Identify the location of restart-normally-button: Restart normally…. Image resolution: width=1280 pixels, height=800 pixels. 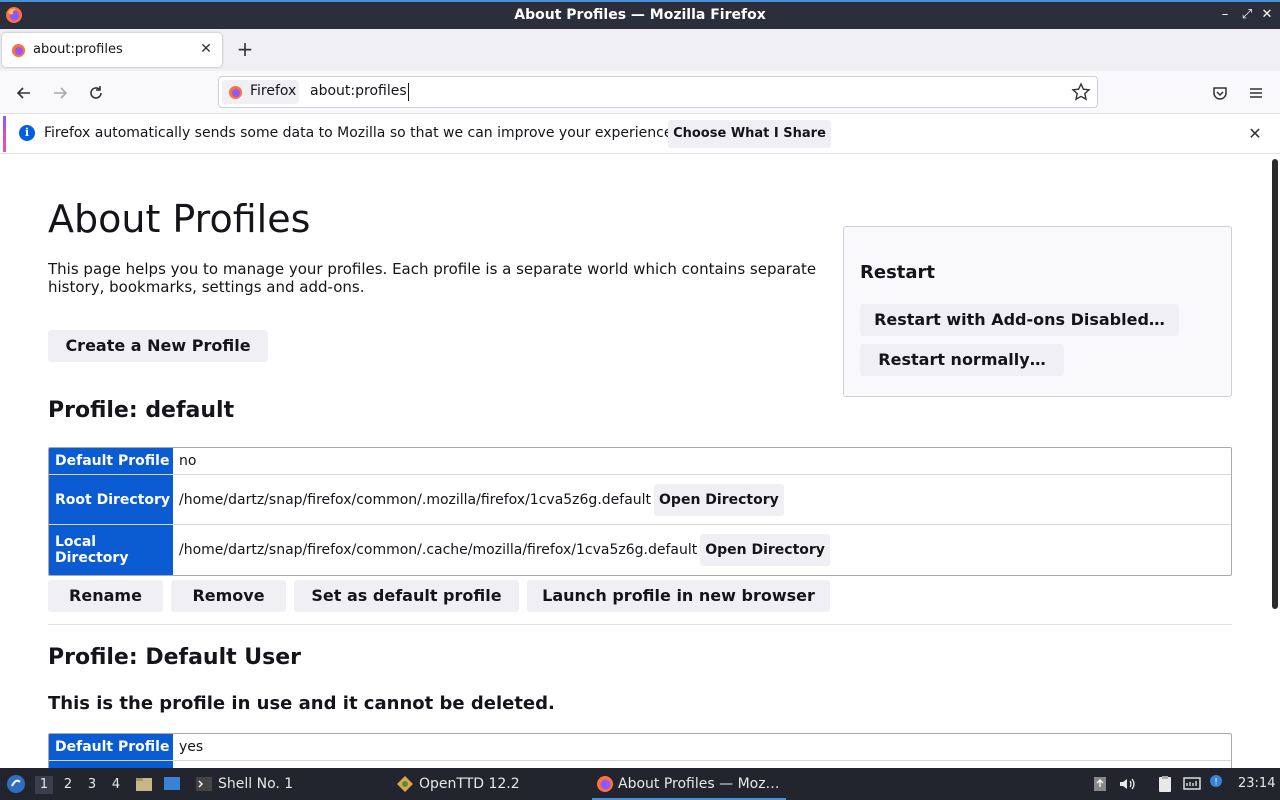
(962, 360).